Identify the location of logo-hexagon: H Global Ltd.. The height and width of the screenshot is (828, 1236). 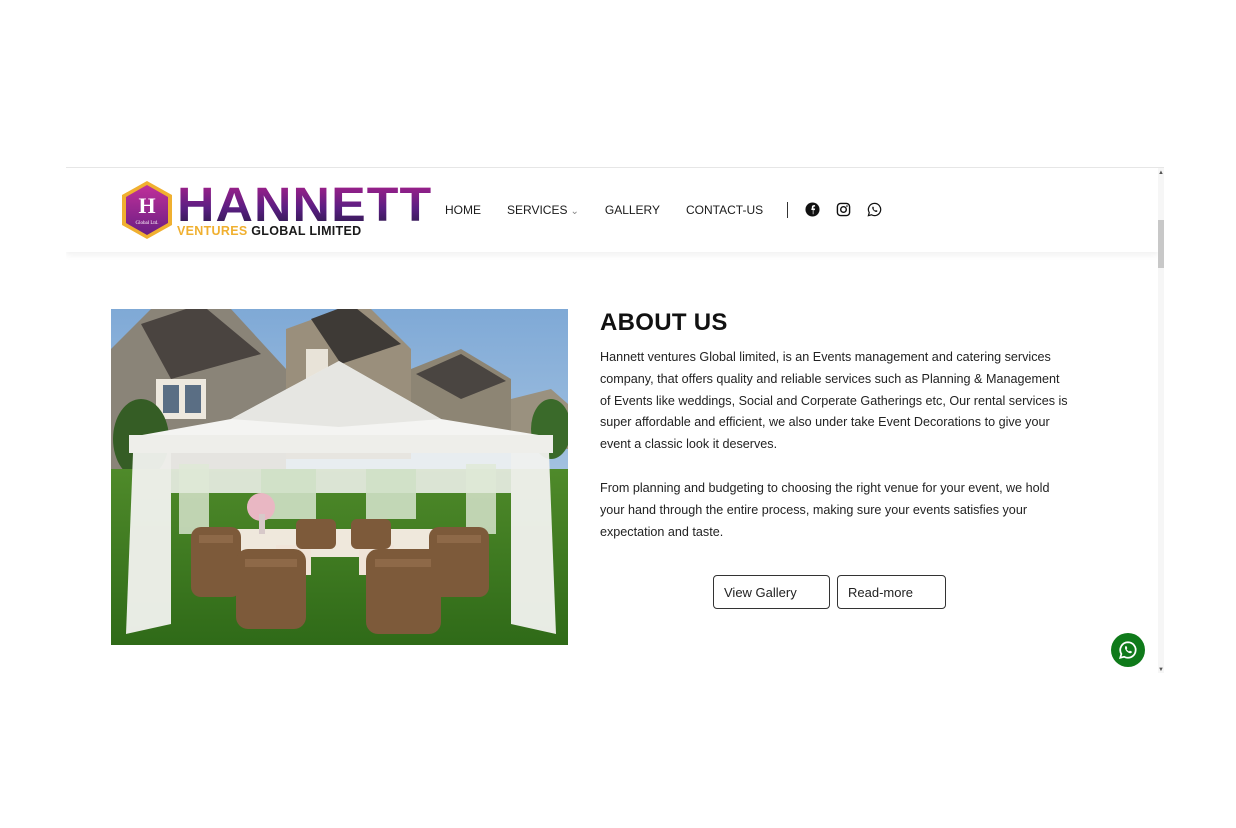
(147, 210).